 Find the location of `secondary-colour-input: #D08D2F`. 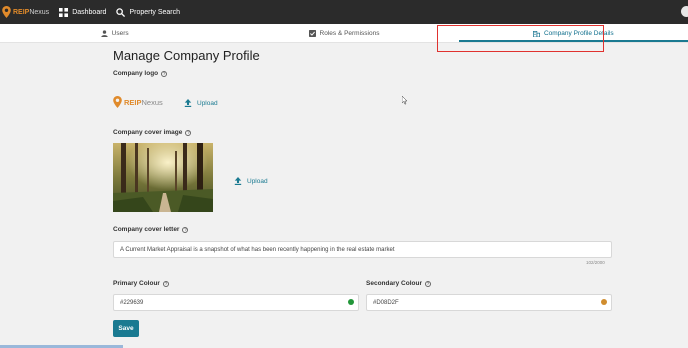

secondary-colour-input: #D08D2F is located at coordinates (489, 302).